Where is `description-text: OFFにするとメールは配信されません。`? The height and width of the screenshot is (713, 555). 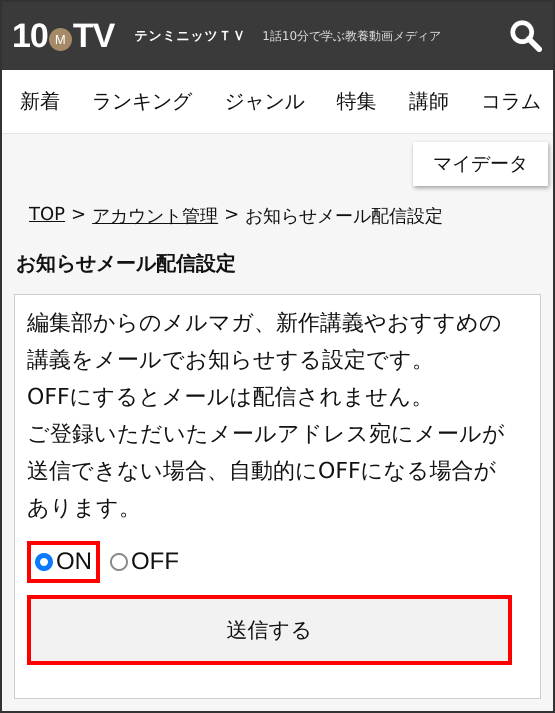 description-text: OFFにするとメールは配信されません。 is located at coordinates (231, 398).